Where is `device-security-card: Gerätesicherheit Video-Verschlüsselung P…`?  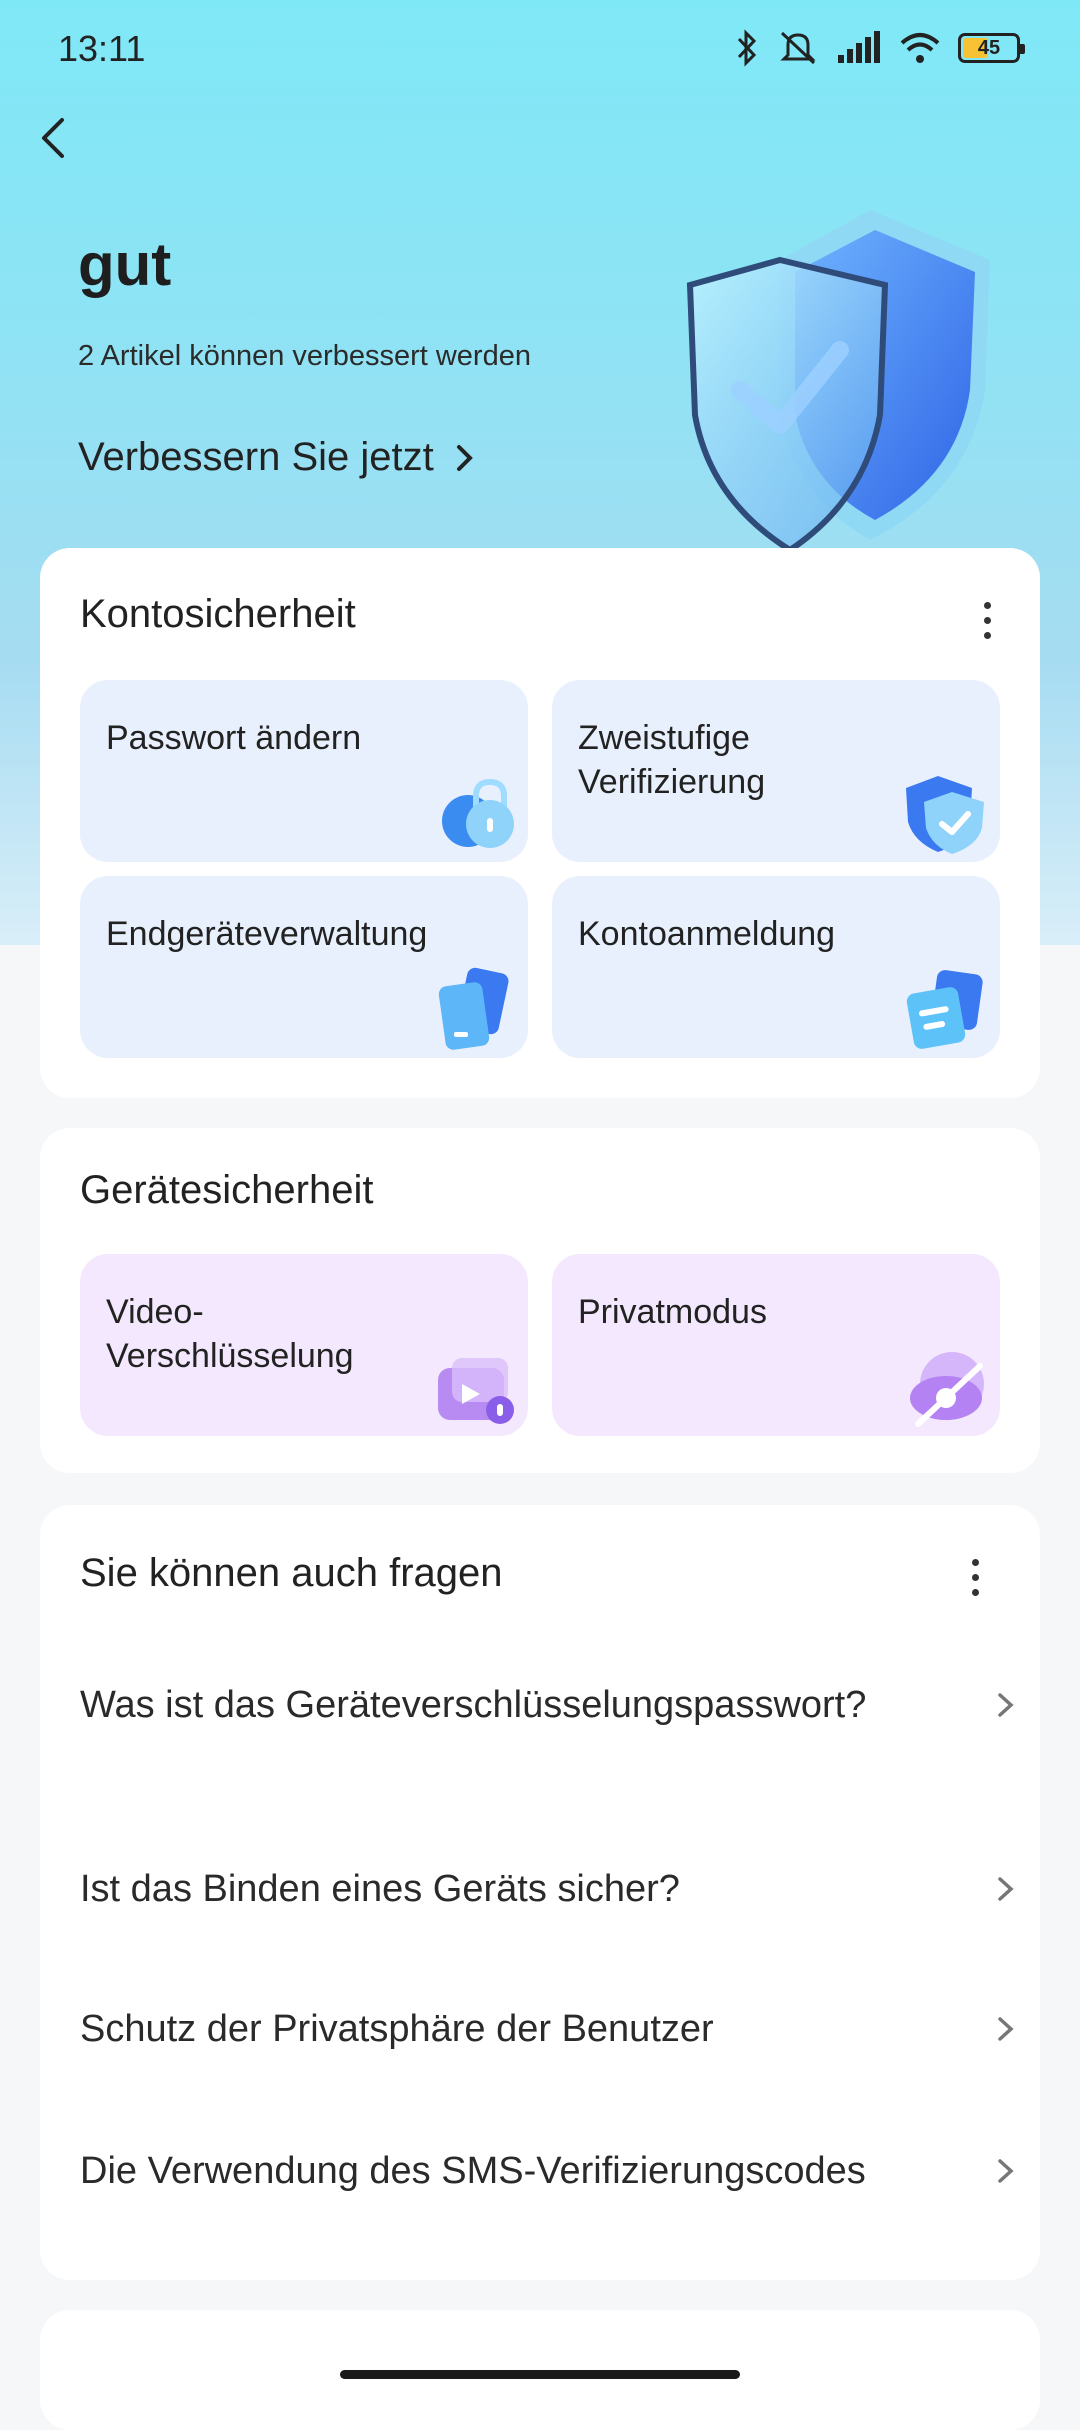 device-security-card: Gerätesicherheit Video-Verschlüsselung P… is located at coordinates (540, 1300).